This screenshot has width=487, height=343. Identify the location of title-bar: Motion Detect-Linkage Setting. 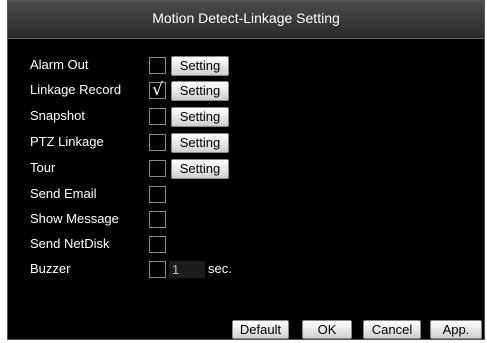
(246, 20).